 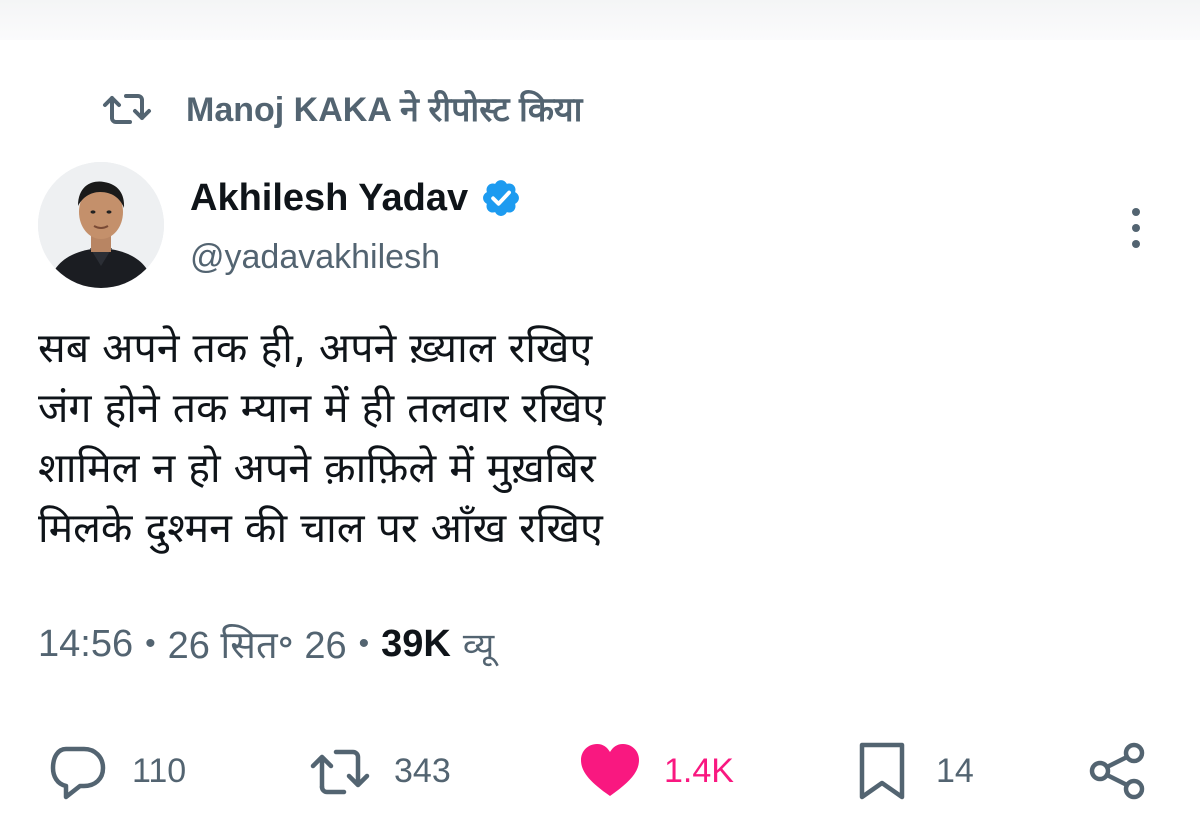 What do you see at coordinates (320, 528) in the screenshot?
I see `tweet-line: मिलके दुश्मन की चाल पर आँख रखिए` at bounding box center [320, 528].